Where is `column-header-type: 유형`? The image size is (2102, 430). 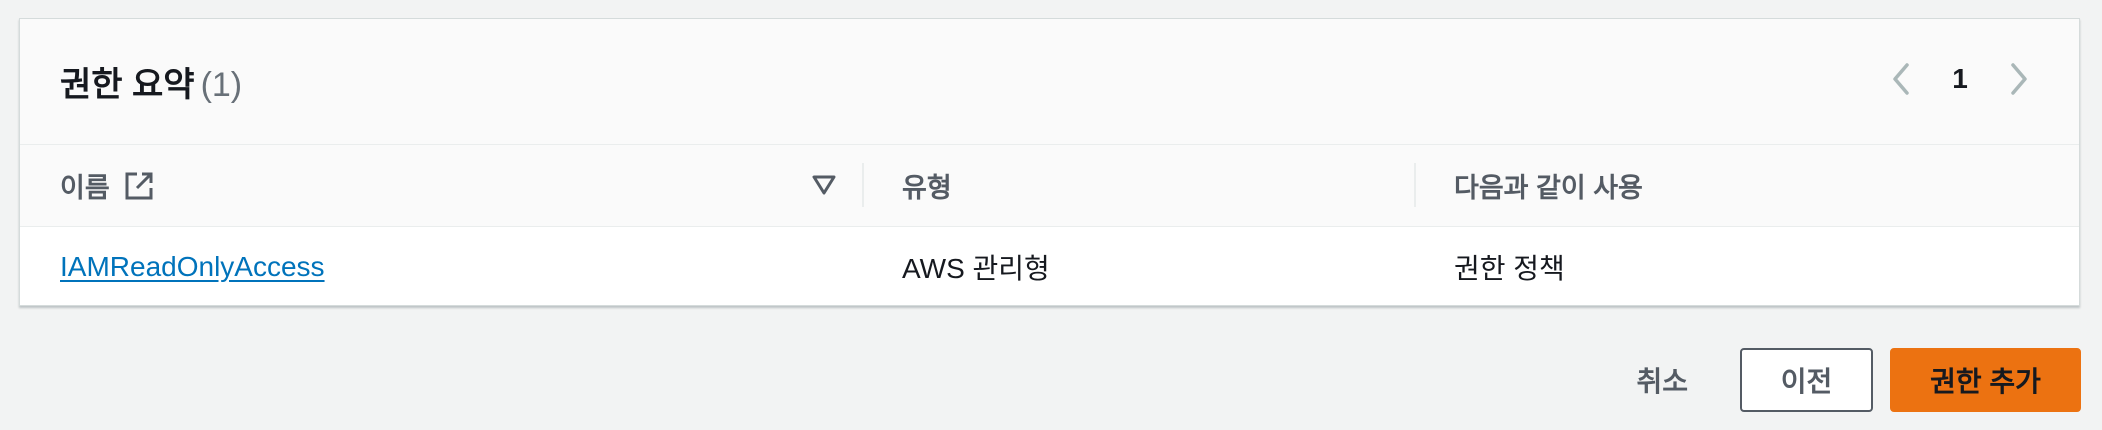
column-header-type: 유형 is located at coordinates (927, 188).